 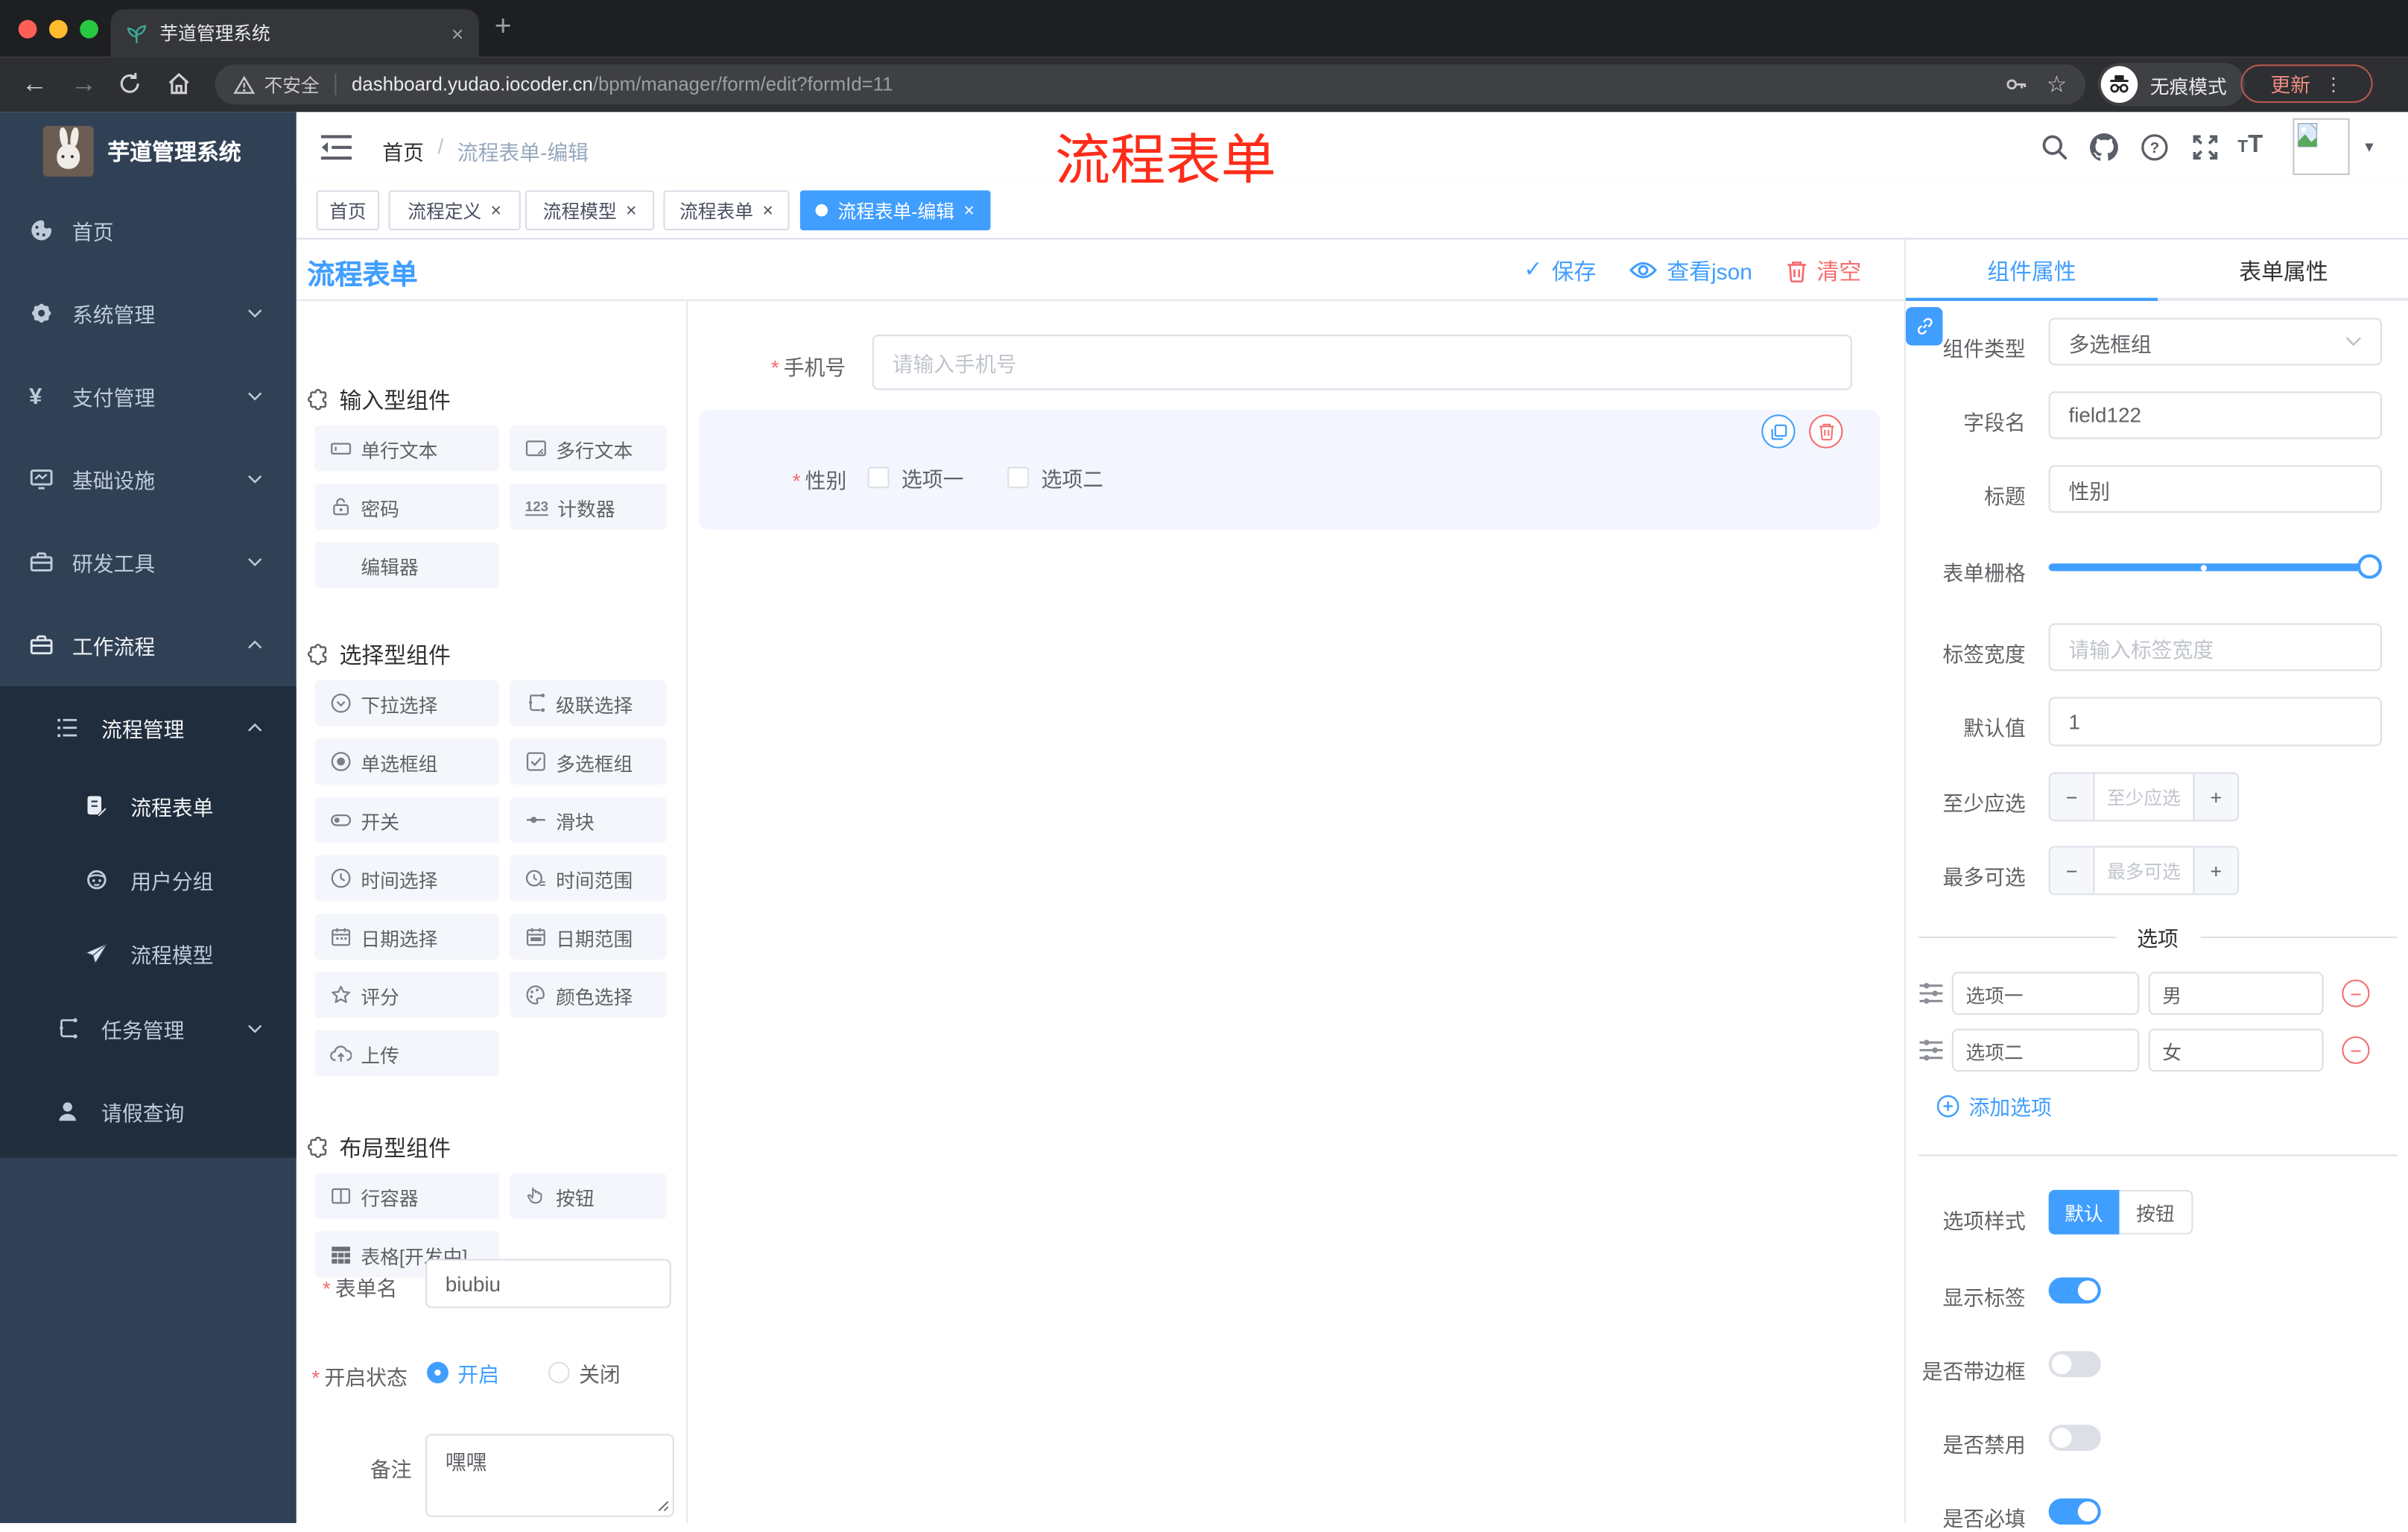 I want to click on remove-option1-button: −, so click(x=2356, y=993).